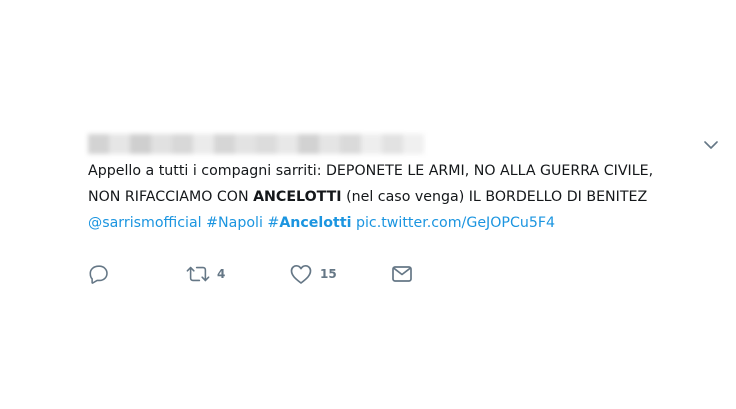  What do you see at coordinates (711, 145) in the screenshot?
I see `chevron-down-icon` at bounding box center [711, 145].